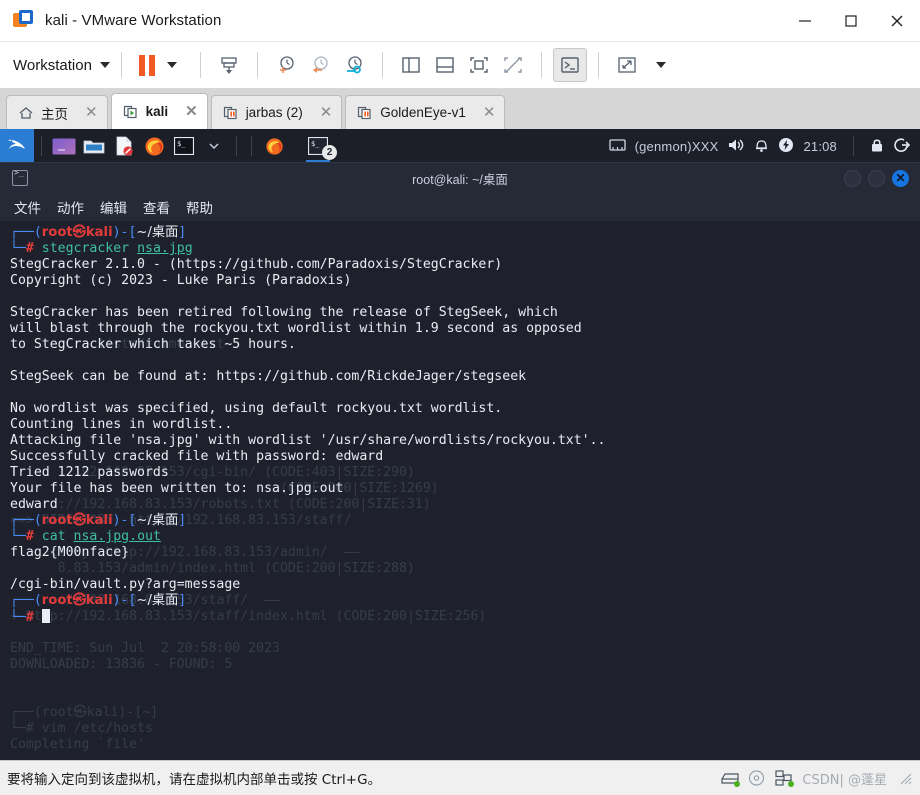 The image size is (920, 795). What do you see at coordinates (133, 20) in the screenshot?
I see `window-title: kali - VMware Workstation` at bounding box center [133, 20].